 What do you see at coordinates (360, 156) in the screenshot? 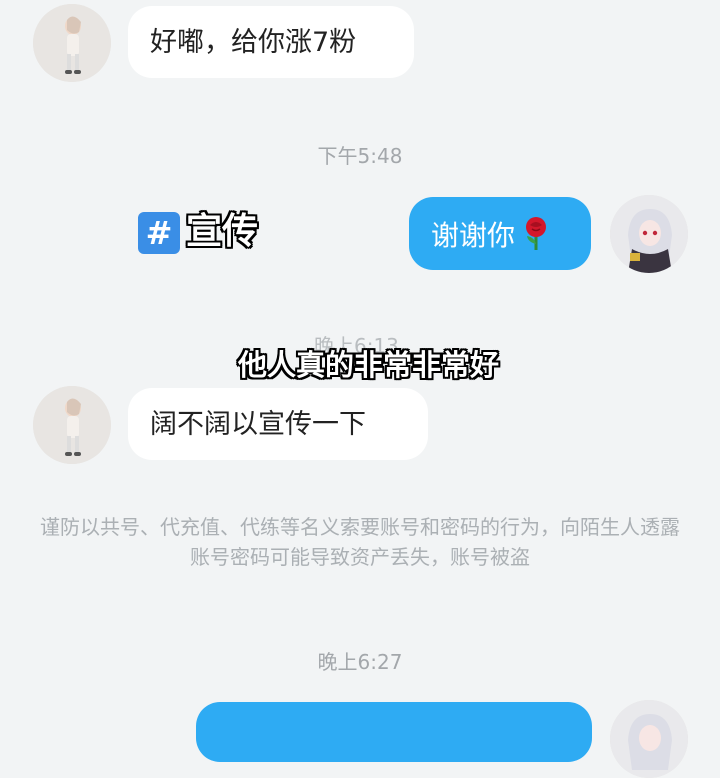
I see `timestamp: 下午5:48` at bounding box center [360, 156].